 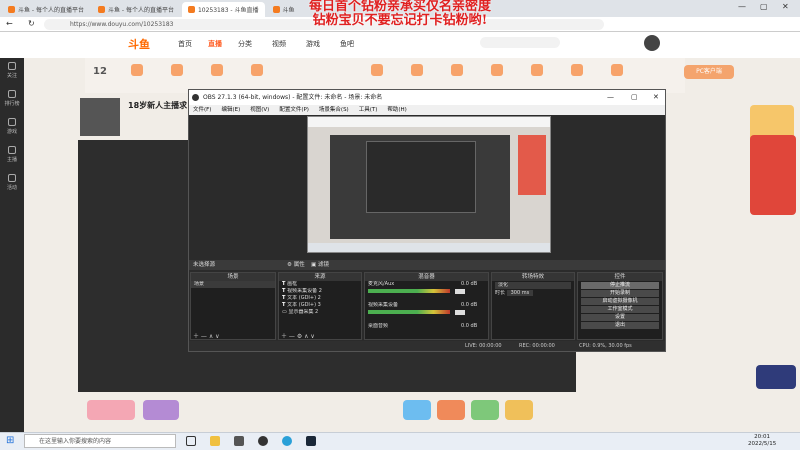 What do you see at coordinates (287, 441) in the screenshot?
I see `edge-browser-icon` at bounding box center [287, 441].